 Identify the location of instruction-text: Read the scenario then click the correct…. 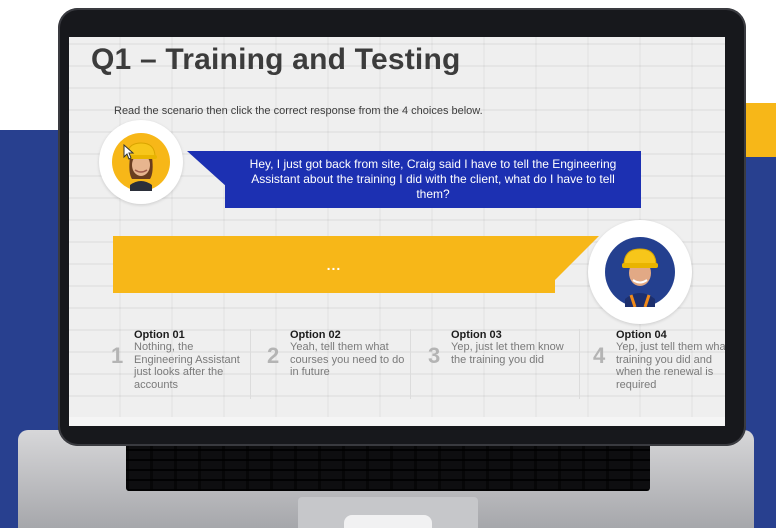
(298, 111).